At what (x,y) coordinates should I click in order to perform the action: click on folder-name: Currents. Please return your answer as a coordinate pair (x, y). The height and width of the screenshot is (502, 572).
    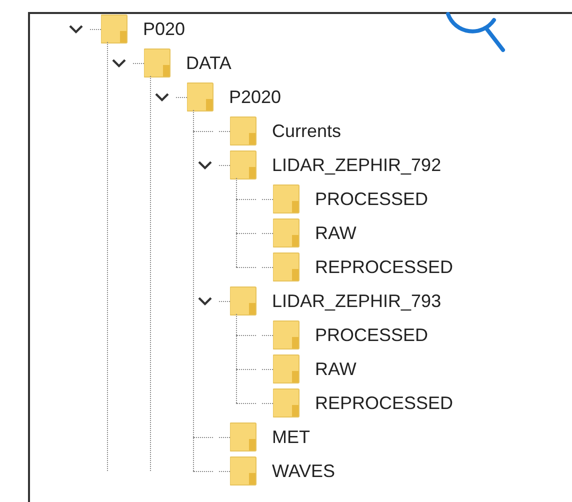
    Looking at the image, I should click on (307, 131).